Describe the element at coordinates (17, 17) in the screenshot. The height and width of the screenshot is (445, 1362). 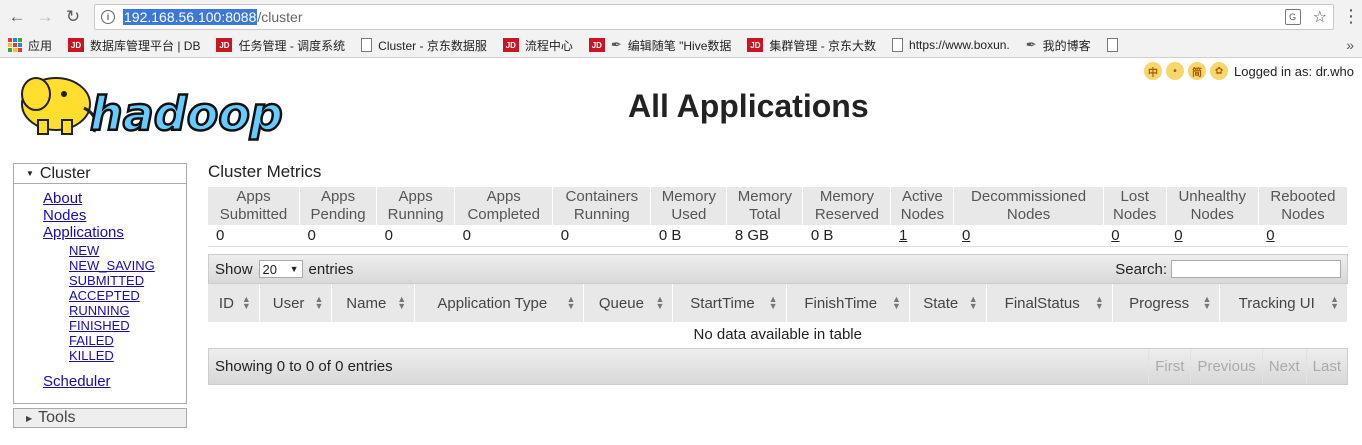
I see `back-arrow-icon: ←` at that location.